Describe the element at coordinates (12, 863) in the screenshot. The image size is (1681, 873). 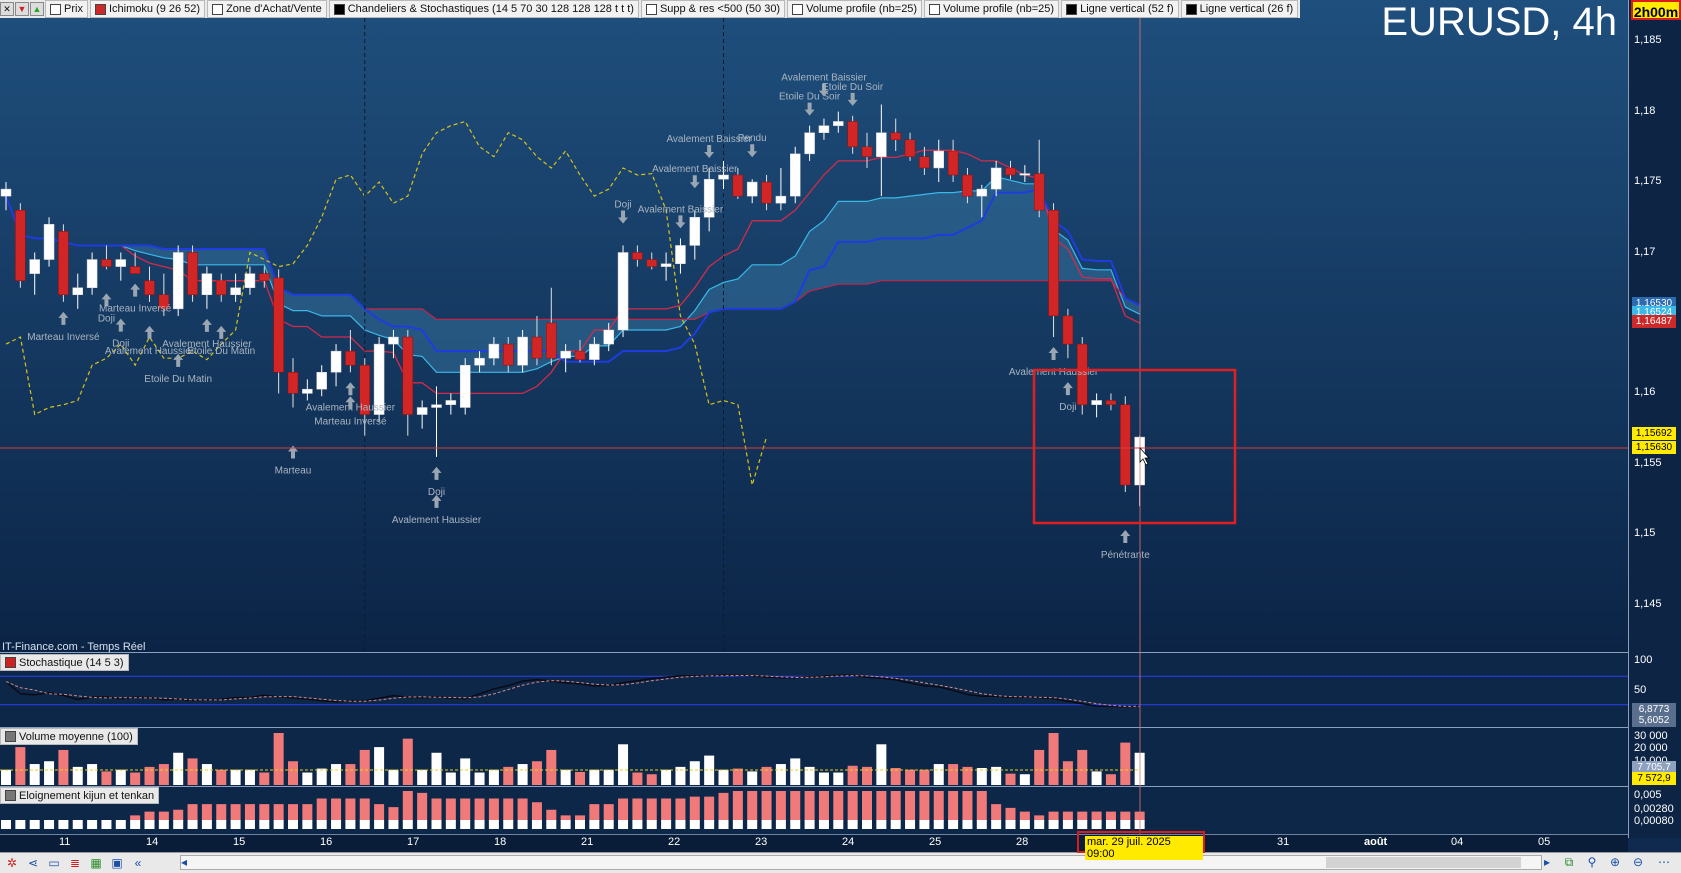
I see `settings-icon: ✲` at that location.